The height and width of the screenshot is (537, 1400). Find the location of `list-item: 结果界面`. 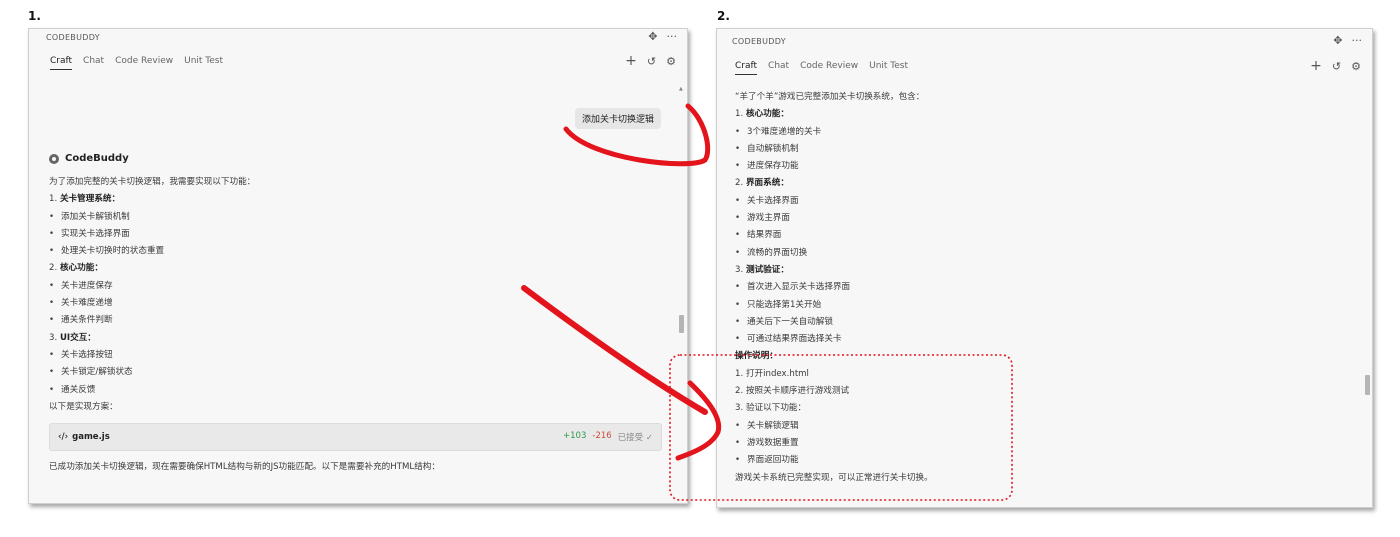

list-item: 结果界面 is located at coordinates (834, 236).